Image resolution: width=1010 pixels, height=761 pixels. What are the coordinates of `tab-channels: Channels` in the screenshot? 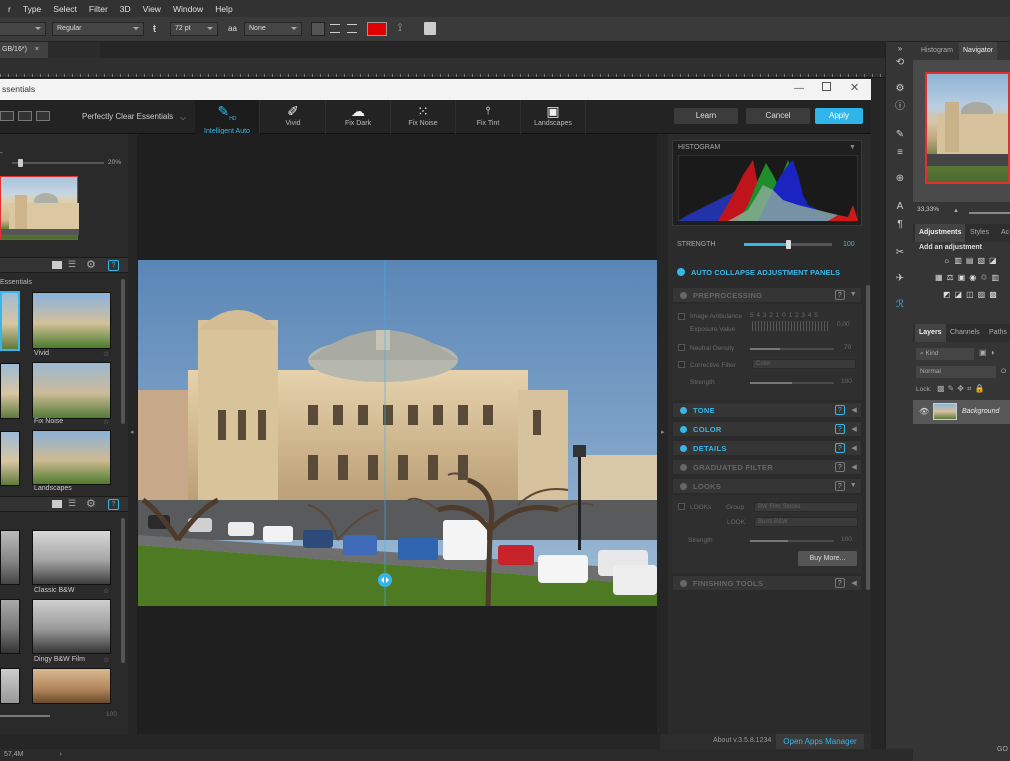 It's located at (965, 333).